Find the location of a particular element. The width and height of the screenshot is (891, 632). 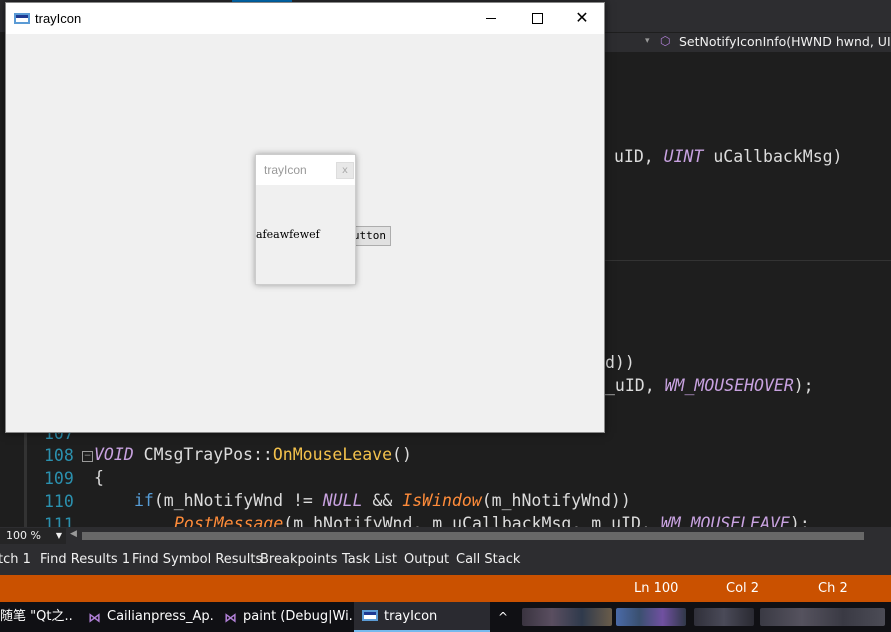

member-dropdown-label: SetNotifyIconInfo(HWND hwnd, UINT is located at coordinates (785, 41).